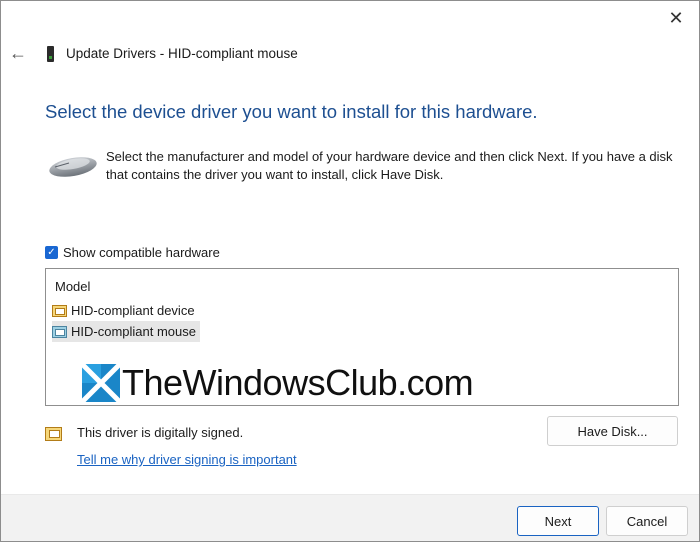 The height and width of the screenshot is (542, 700). What do you see at coordinates (141, 252) in the screenshot?
I see `show-compatible-label: Show compatible hardware` at bounding box center [141, 252].